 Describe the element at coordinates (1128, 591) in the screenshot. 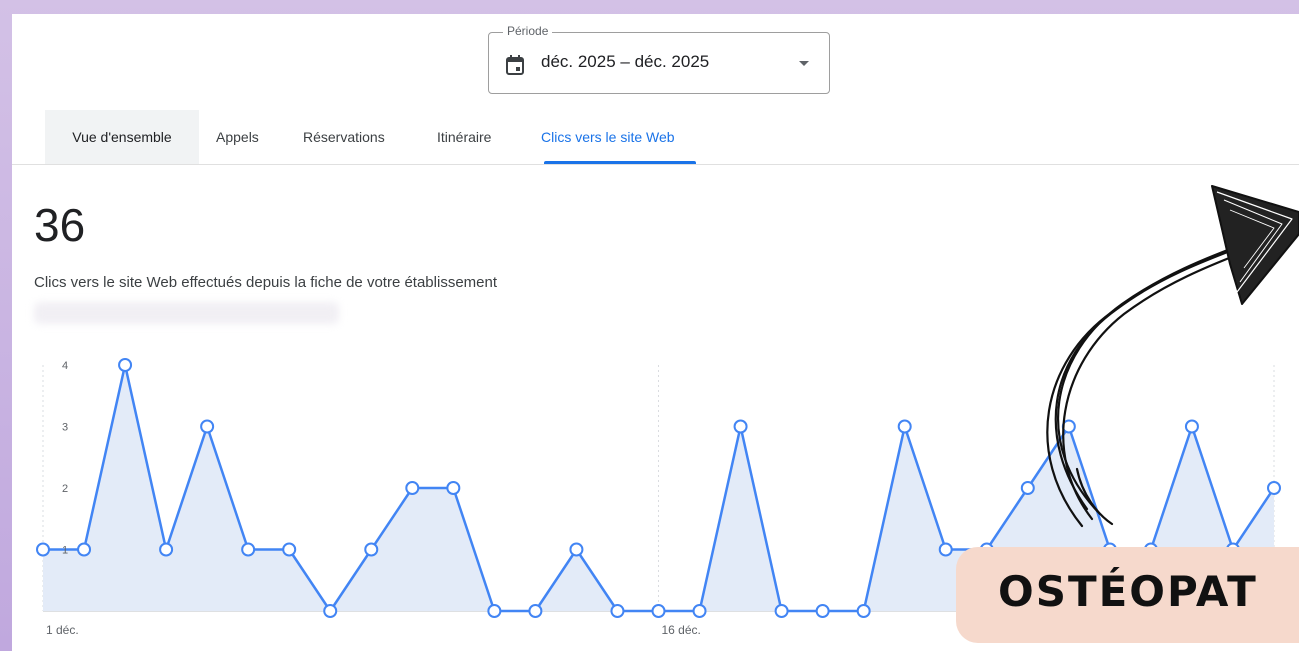

I see `banner-text: OSTÉOPAT` at that location.